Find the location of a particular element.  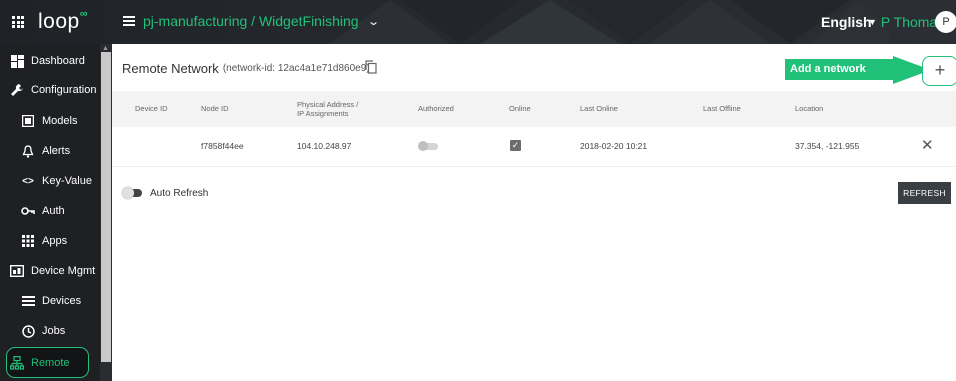

avatar: P is located at coordinates (945, 22).